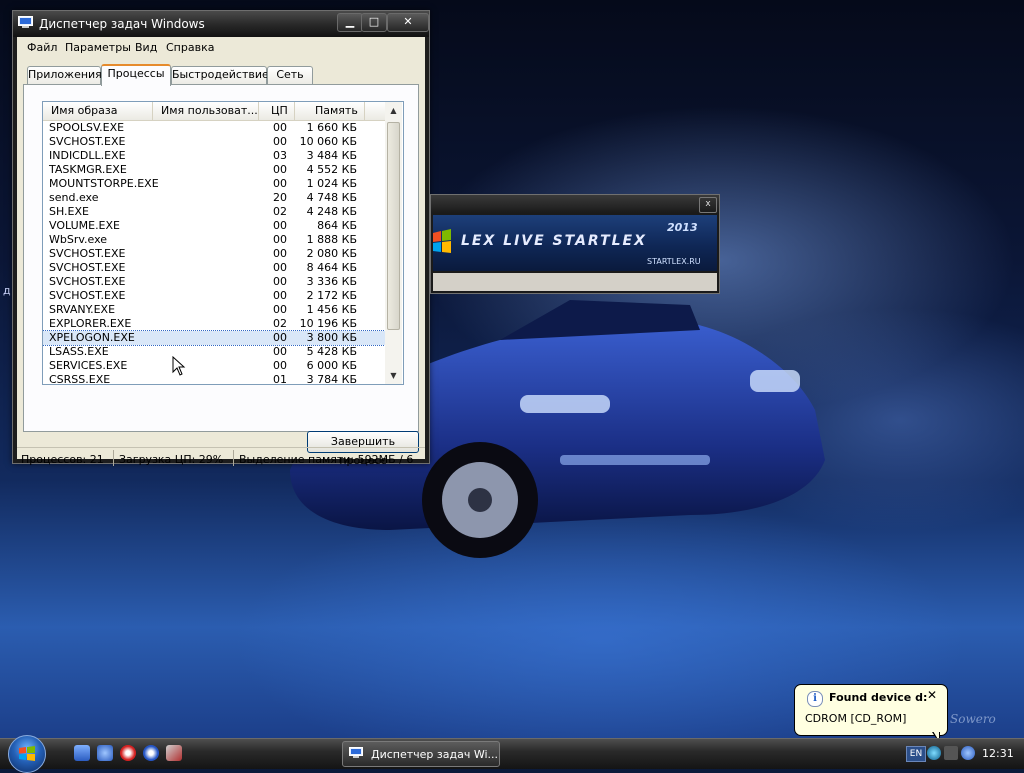 This screenshot has height=773, width=1024. What do you see at coordinates (146, 47) in the screenshot?
I see `menu-view: Вид` at bounding box center [146, 47].